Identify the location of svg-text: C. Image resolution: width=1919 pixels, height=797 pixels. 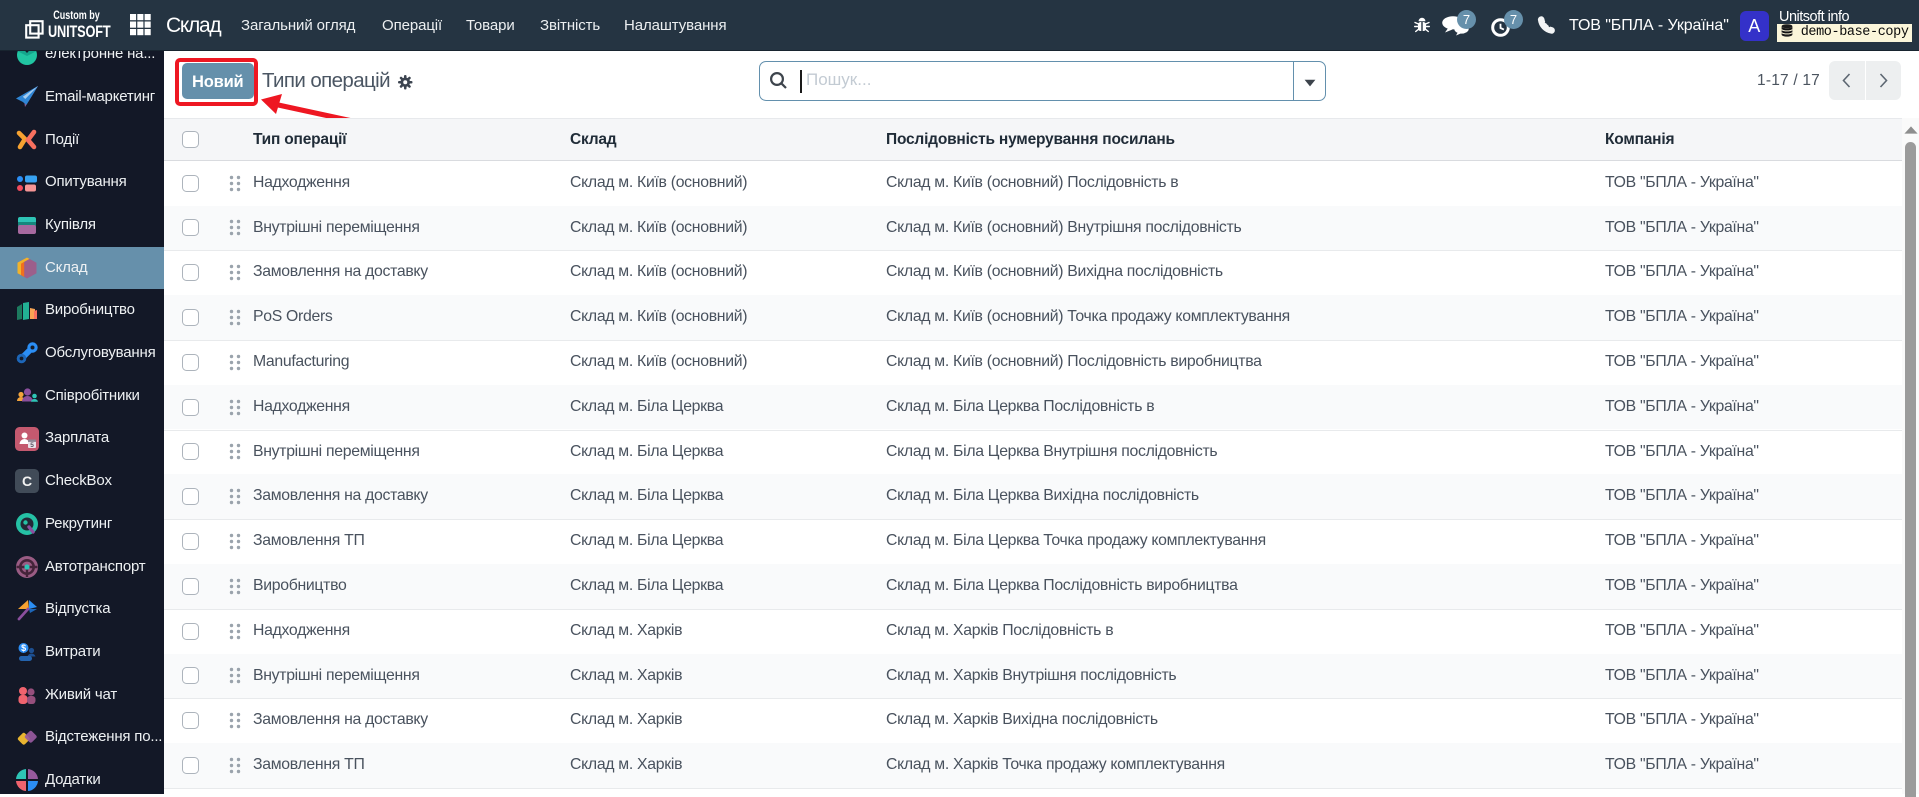
(27, 481).